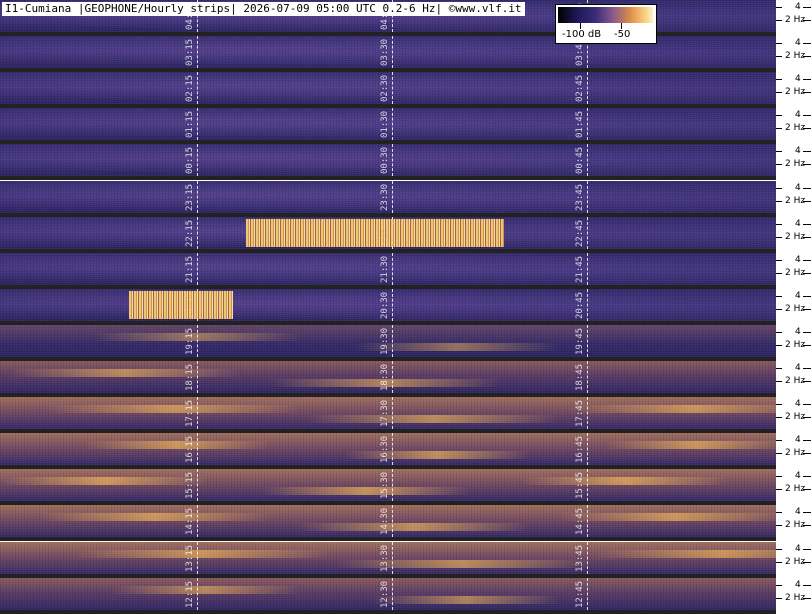 The width and height of the screenshot is (812, 614). I want to click on time-mark-label: 19:45, so click(580, 341).